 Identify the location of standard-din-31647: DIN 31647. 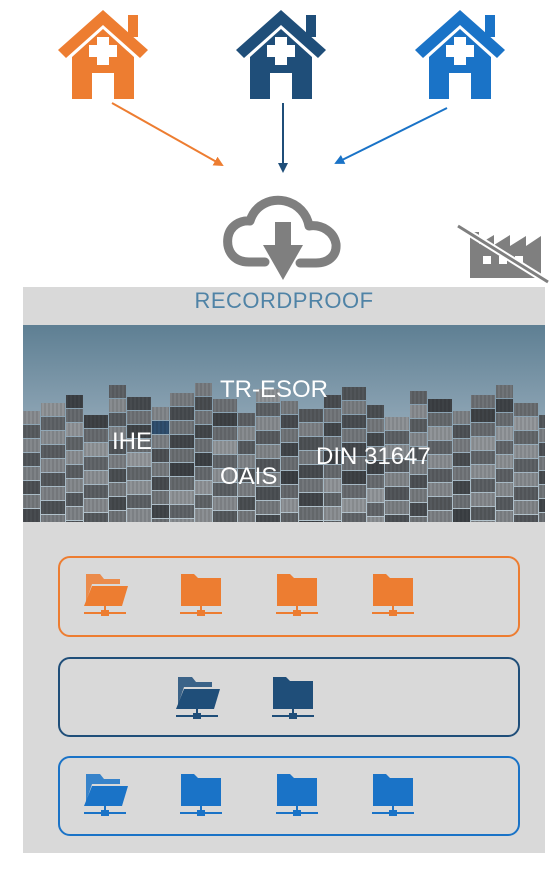
(373, 456).